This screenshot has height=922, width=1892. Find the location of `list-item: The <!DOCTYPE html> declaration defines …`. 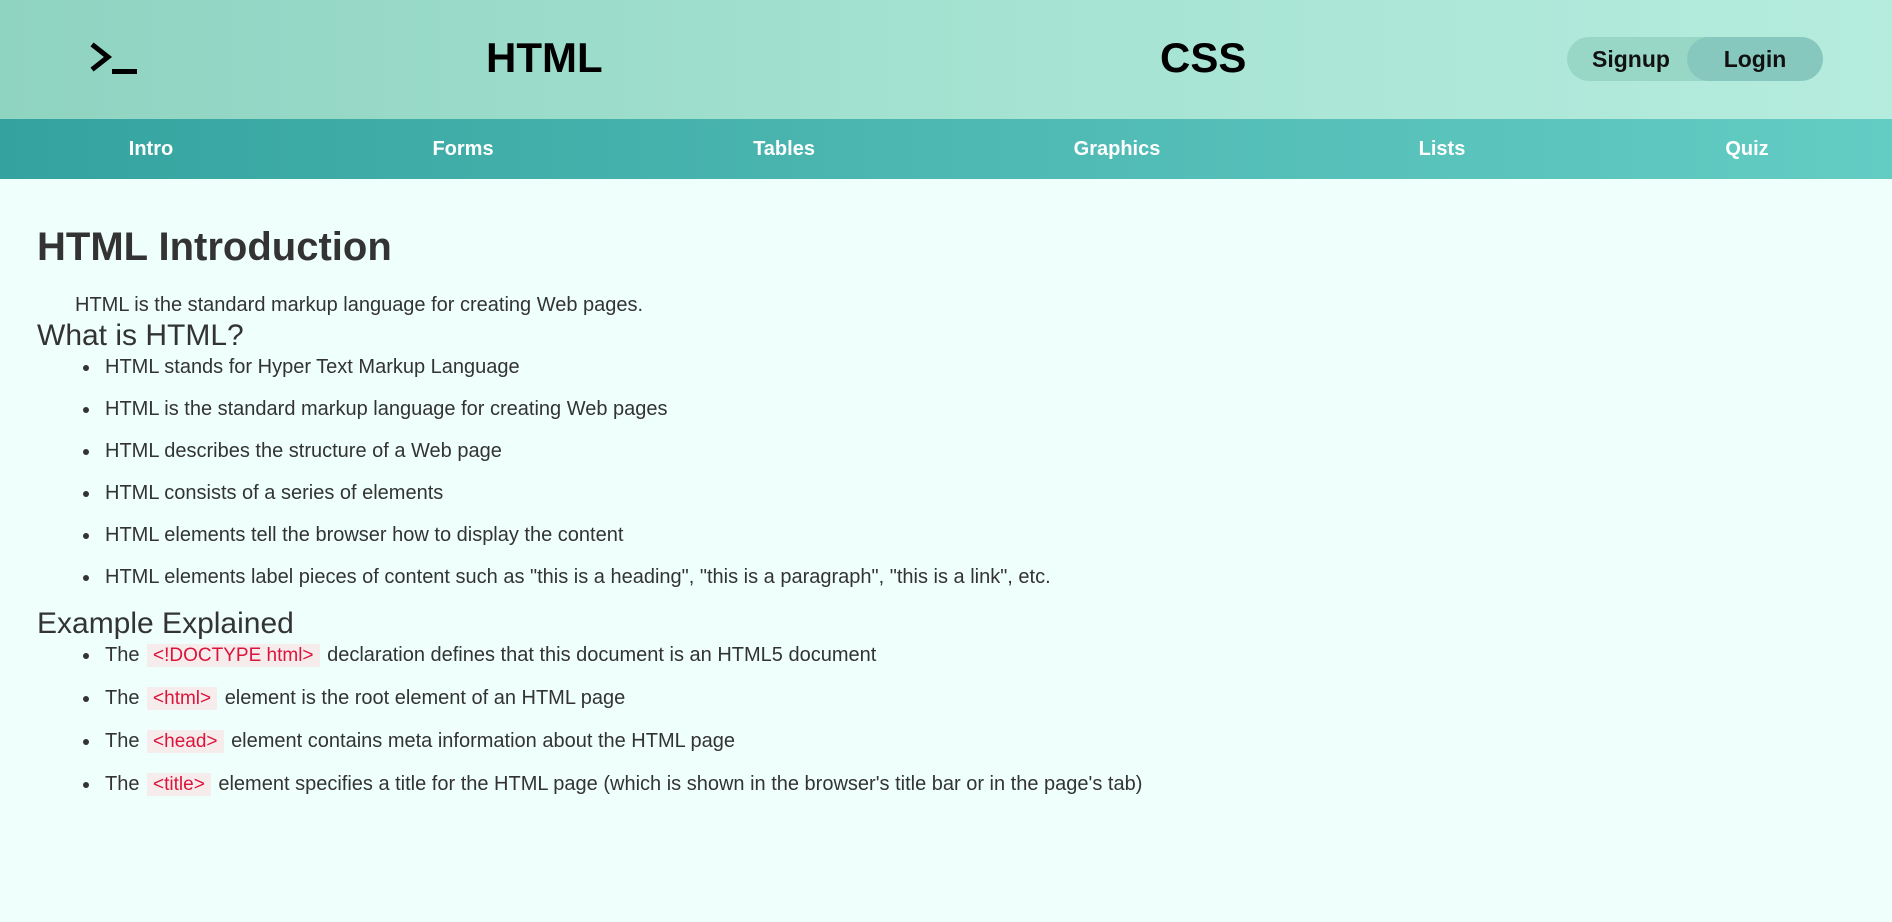

list-item: The <!DOCTYPE html> declaration defines … is located at coordinates (978, 655).